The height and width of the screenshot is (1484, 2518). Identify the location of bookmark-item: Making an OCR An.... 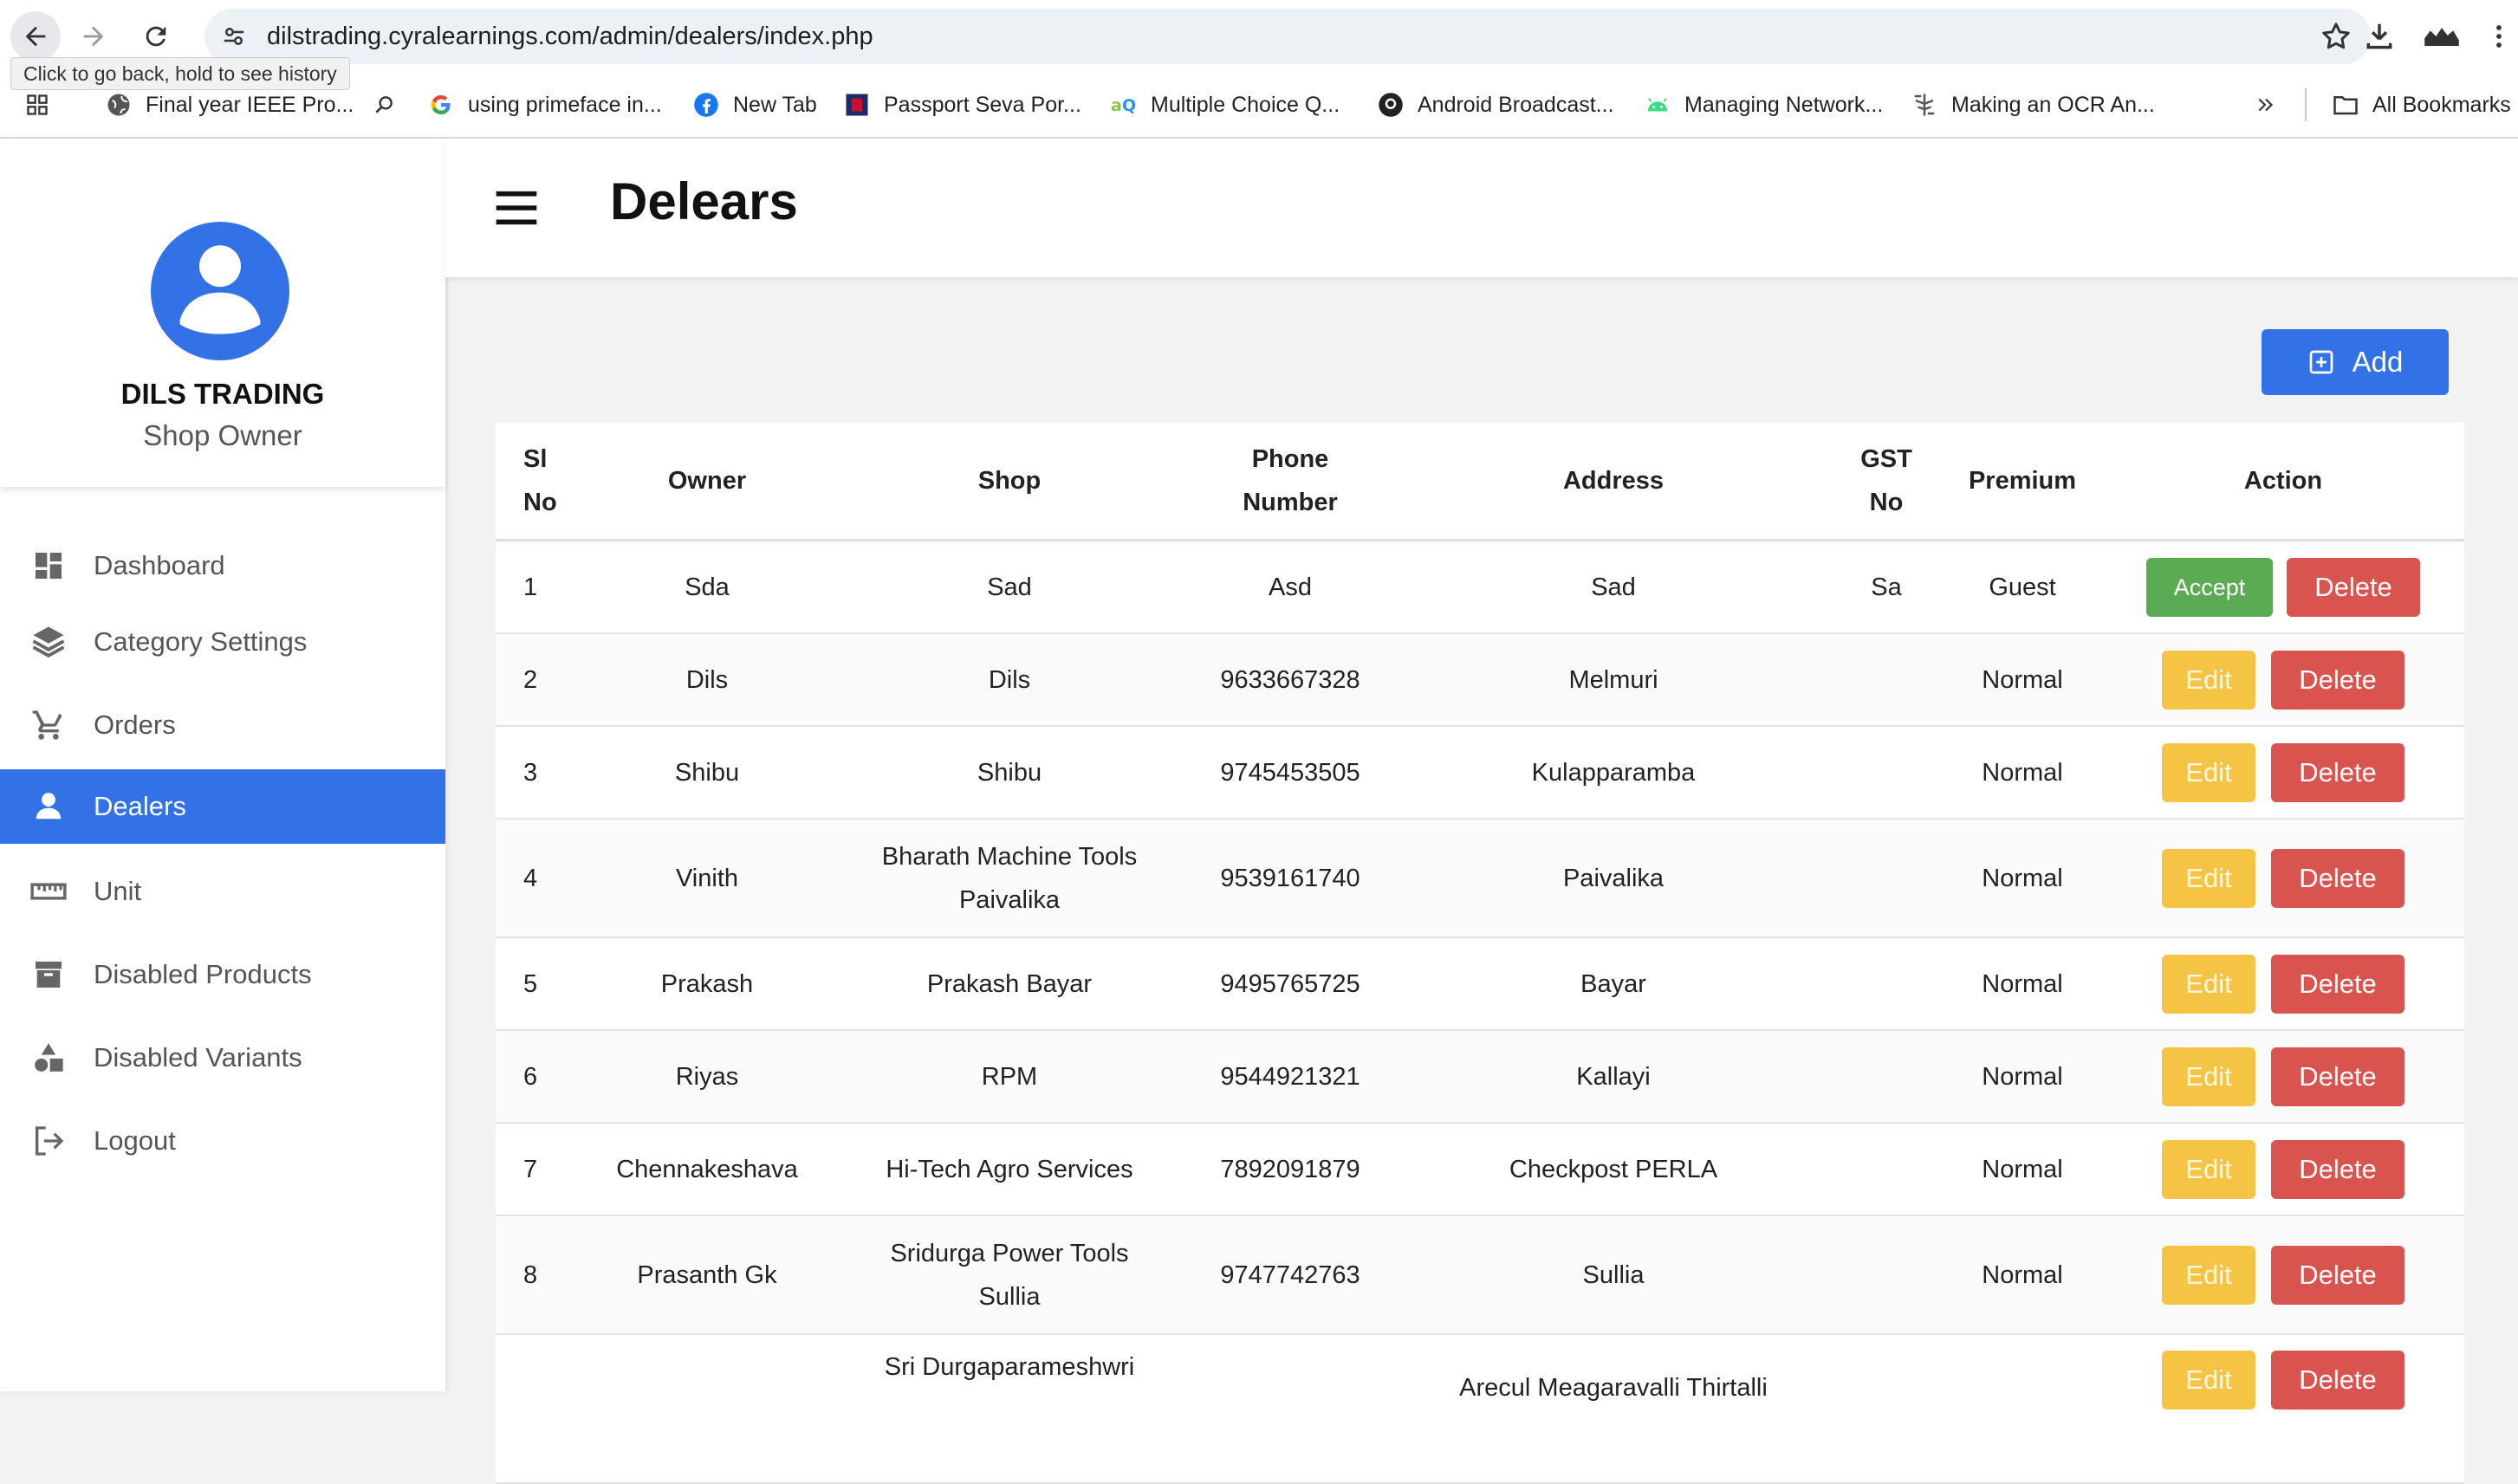
(2033, 105).